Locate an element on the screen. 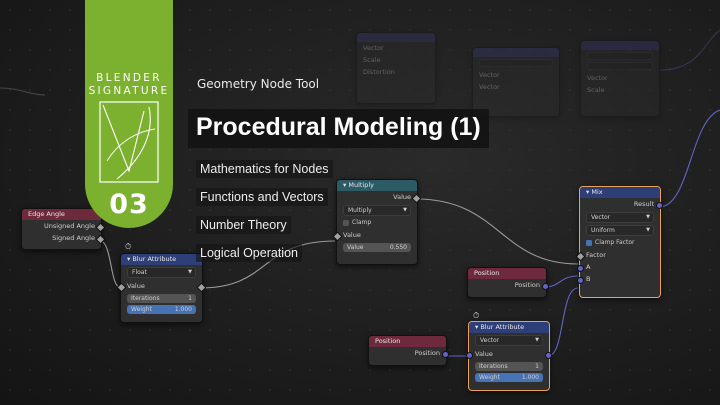 The image size is (720, 405). page-title: Procedural Modeling (1) is located at coordinates (338, 128).